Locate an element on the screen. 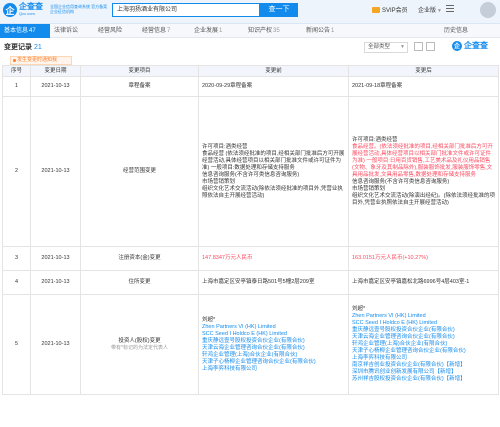  cell-no: 4 is located at coordinates (16, 282).